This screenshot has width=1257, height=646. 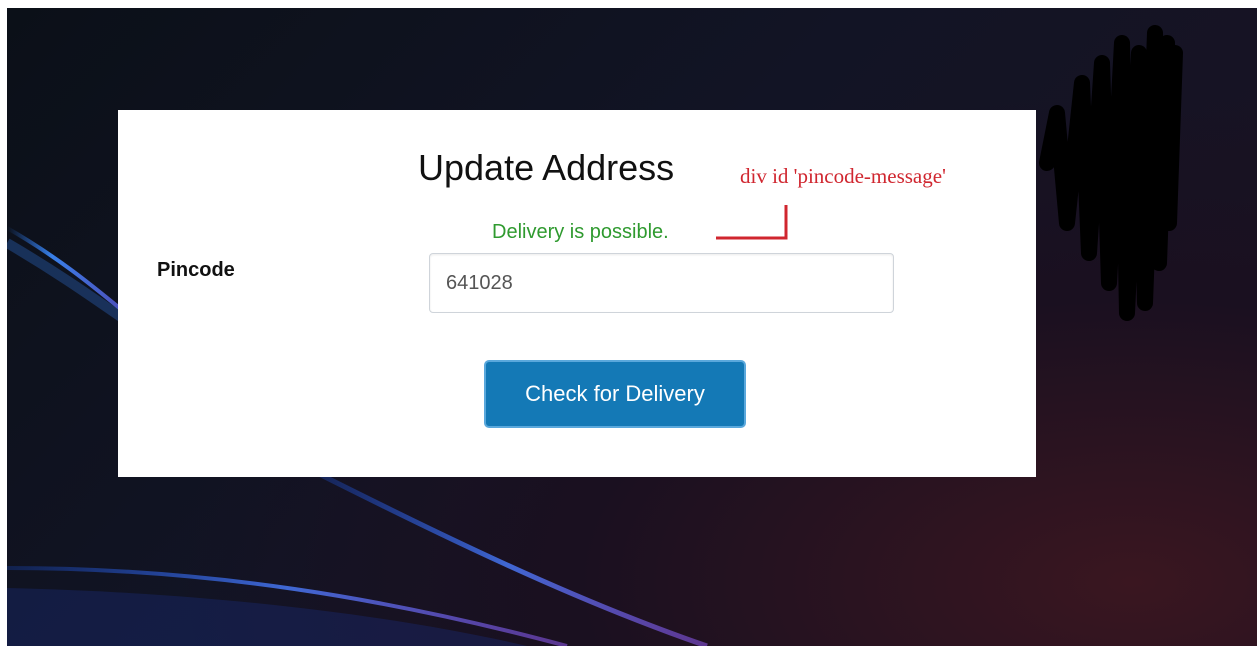 I want to click on annotation-pointer, so click(x=752, y=222).